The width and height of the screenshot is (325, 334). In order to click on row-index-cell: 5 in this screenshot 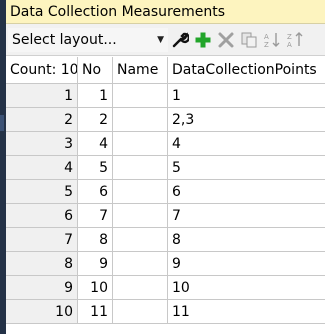, I will do `click(42, 192)`.